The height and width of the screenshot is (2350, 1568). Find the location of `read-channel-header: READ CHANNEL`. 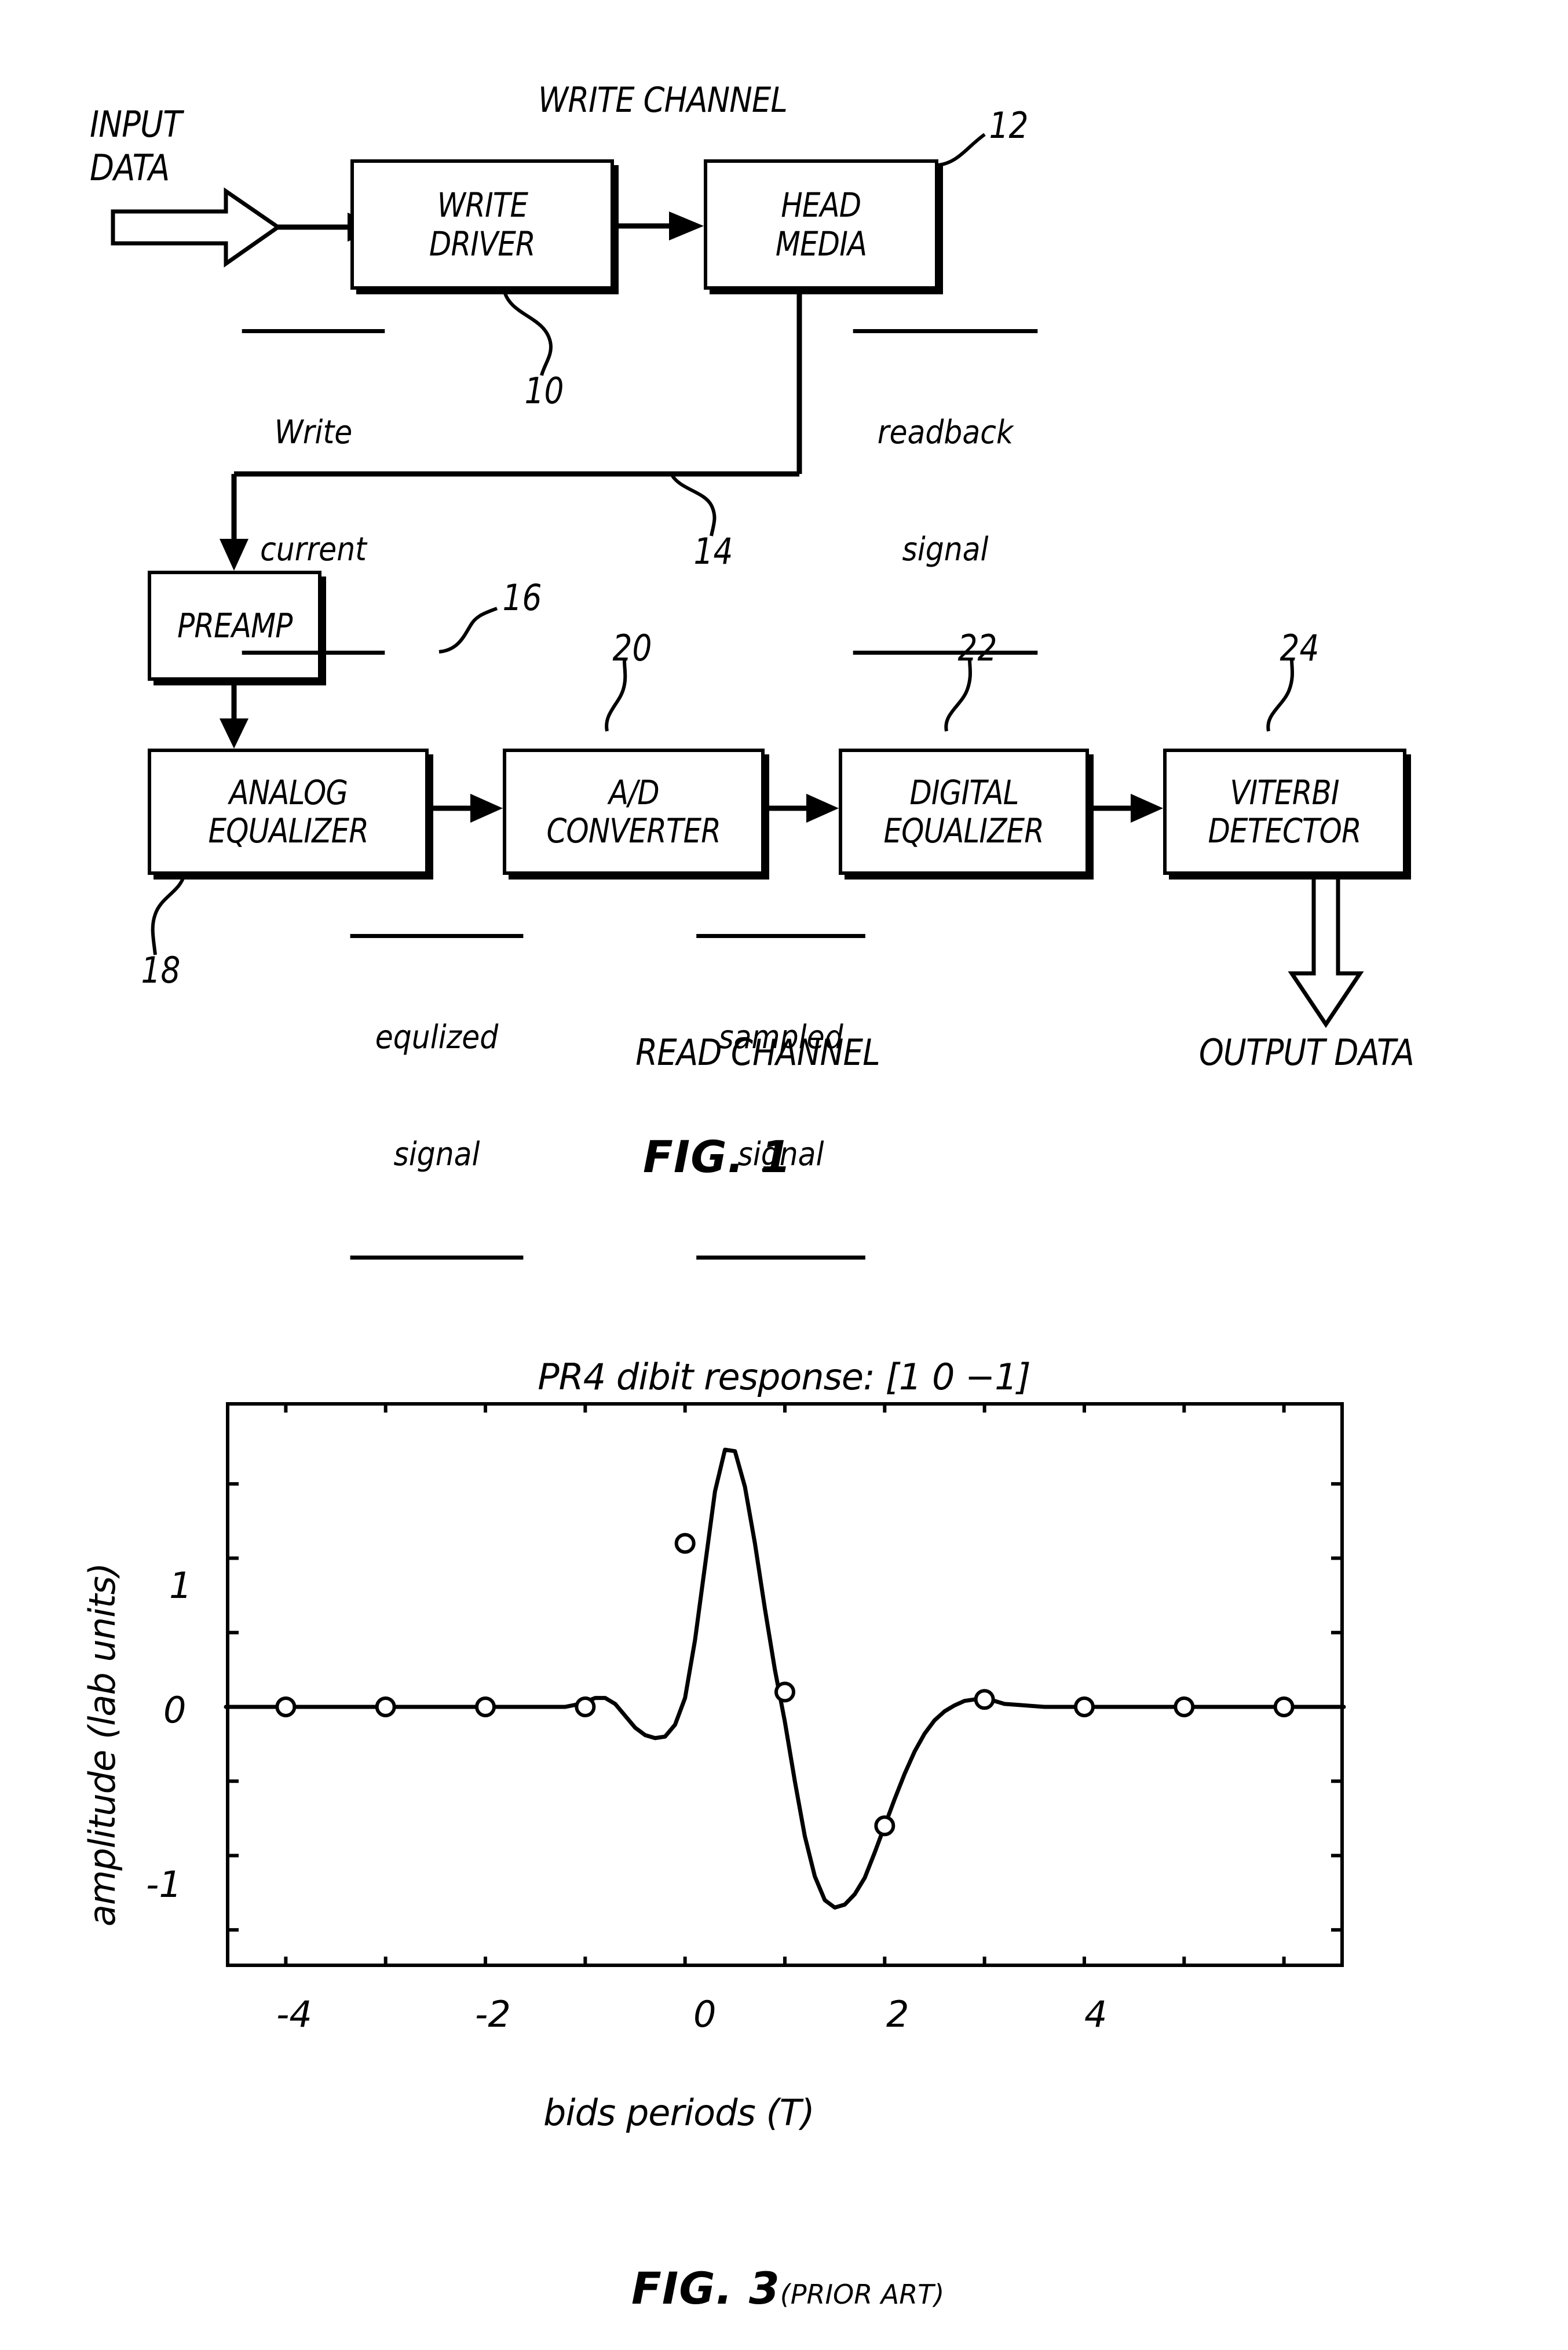

read-channel-header: READ CHANNEL is located at coordinates (757, 1052).